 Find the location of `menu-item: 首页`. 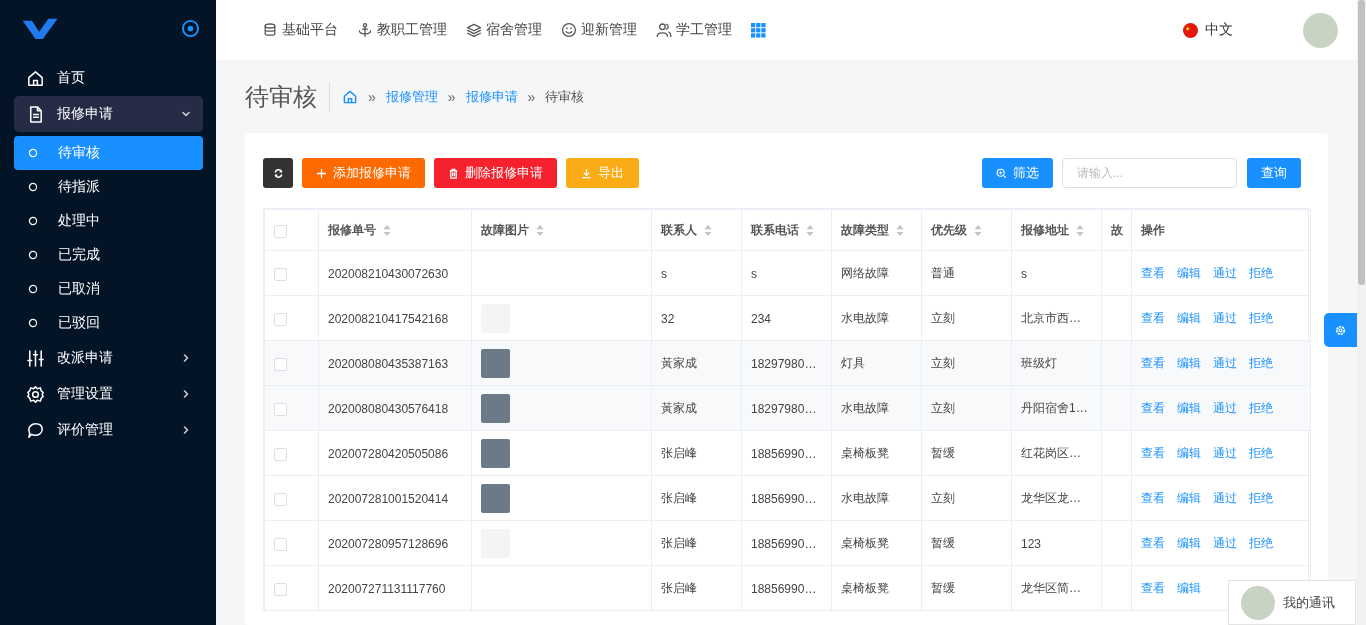

menu-item: 首页 is located at coordinates (108, 78).